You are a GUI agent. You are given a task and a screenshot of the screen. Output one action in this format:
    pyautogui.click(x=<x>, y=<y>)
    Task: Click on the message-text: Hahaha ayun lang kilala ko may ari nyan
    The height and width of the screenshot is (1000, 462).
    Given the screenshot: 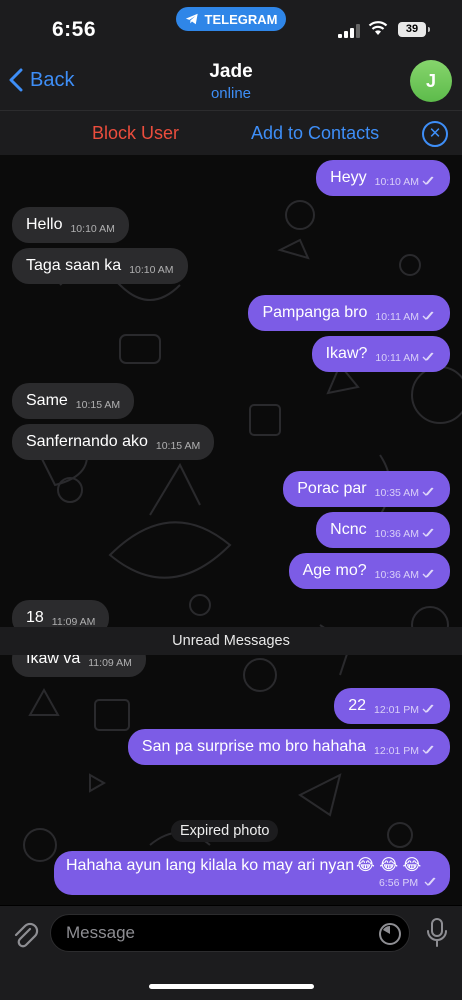 What is the action you would take?
    pyautogui.click(x=210, y=865)
    